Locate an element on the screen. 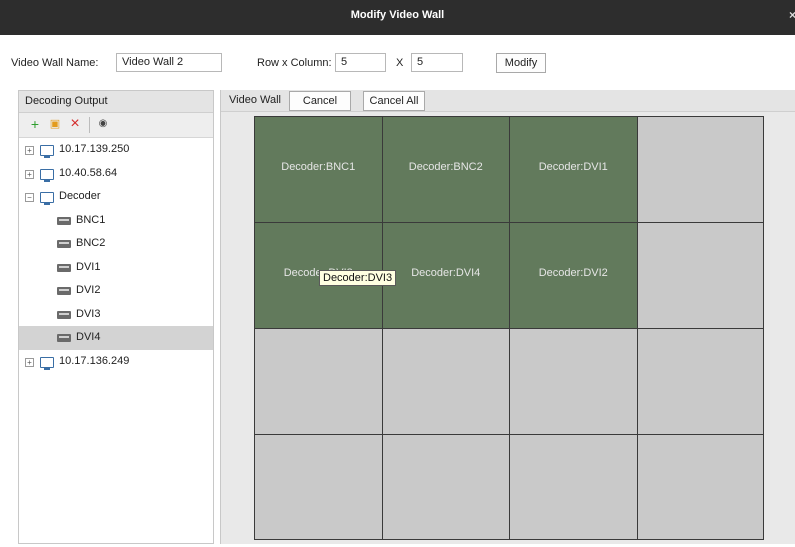 The image size is (795, 547). video-wall-cell: Decoder:DVI1 is located at coordinates (573, 169).